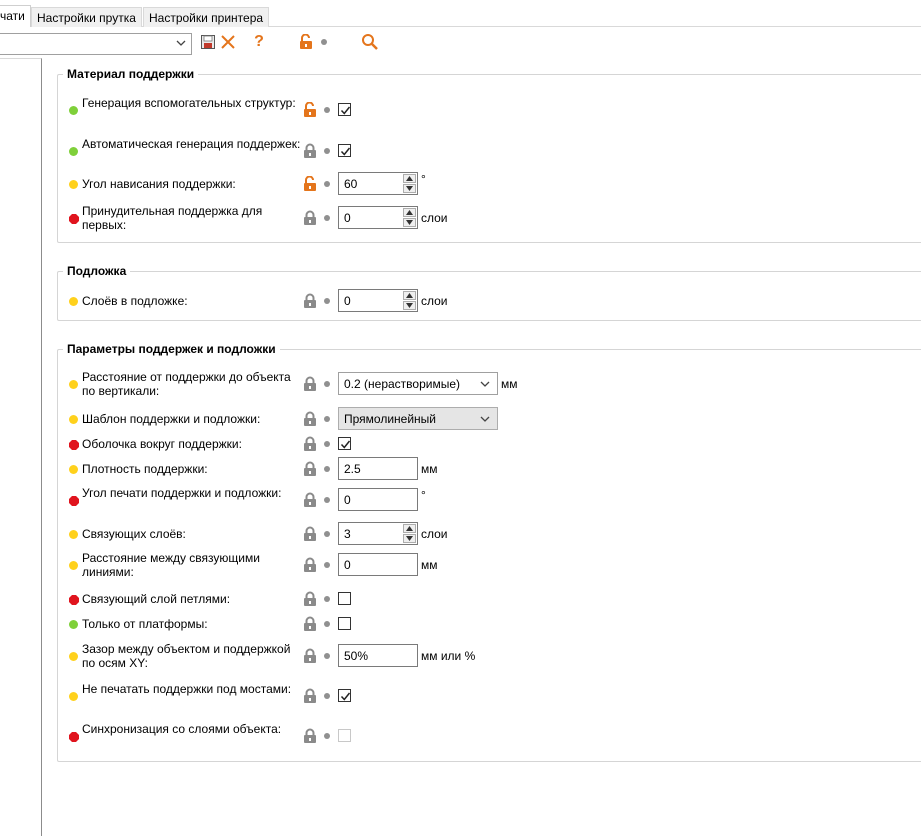 Image resolution: width=921 pixels, height=836 pixels. I want to click on option-label: Угол печати поддержки и подложки:, so click(182, 493).